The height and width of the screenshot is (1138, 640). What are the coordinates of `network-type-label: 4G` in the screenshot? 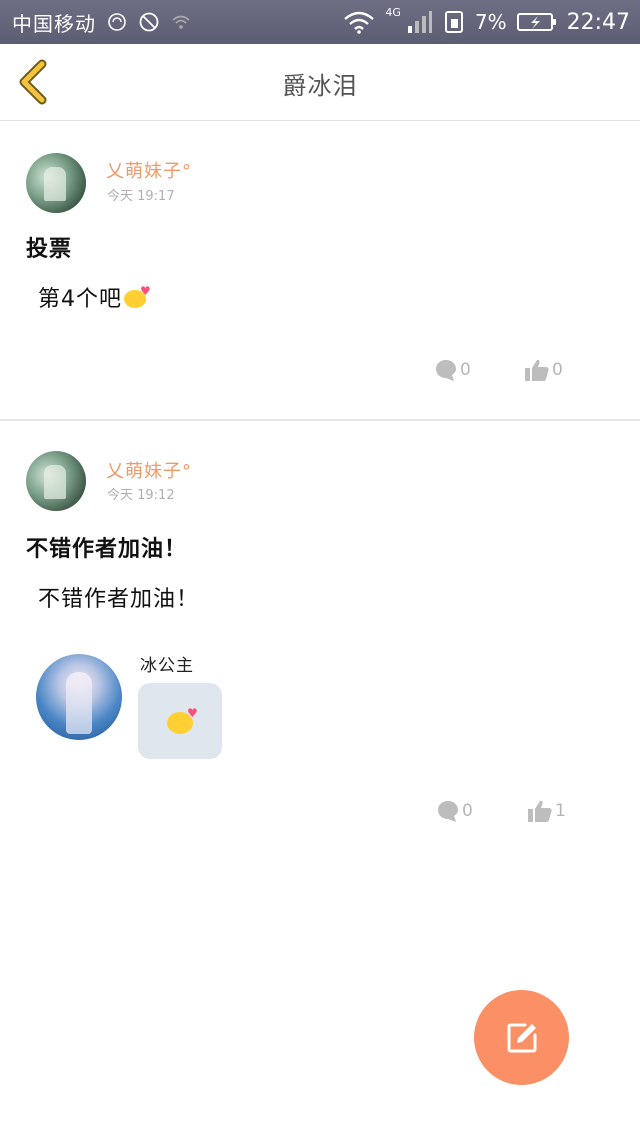 It's located at (393, 12).